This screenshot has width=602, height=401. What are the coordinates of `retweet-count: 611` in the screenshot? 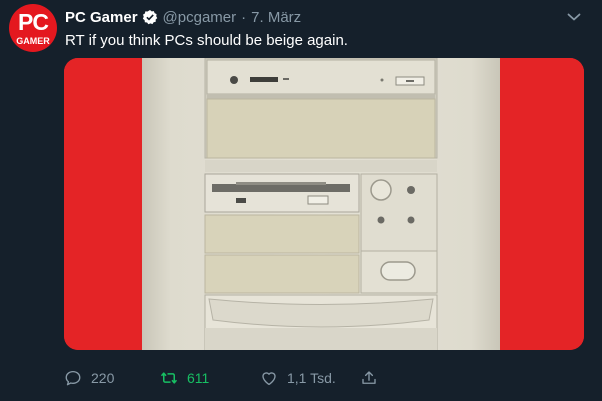 It's located at (198, 378).